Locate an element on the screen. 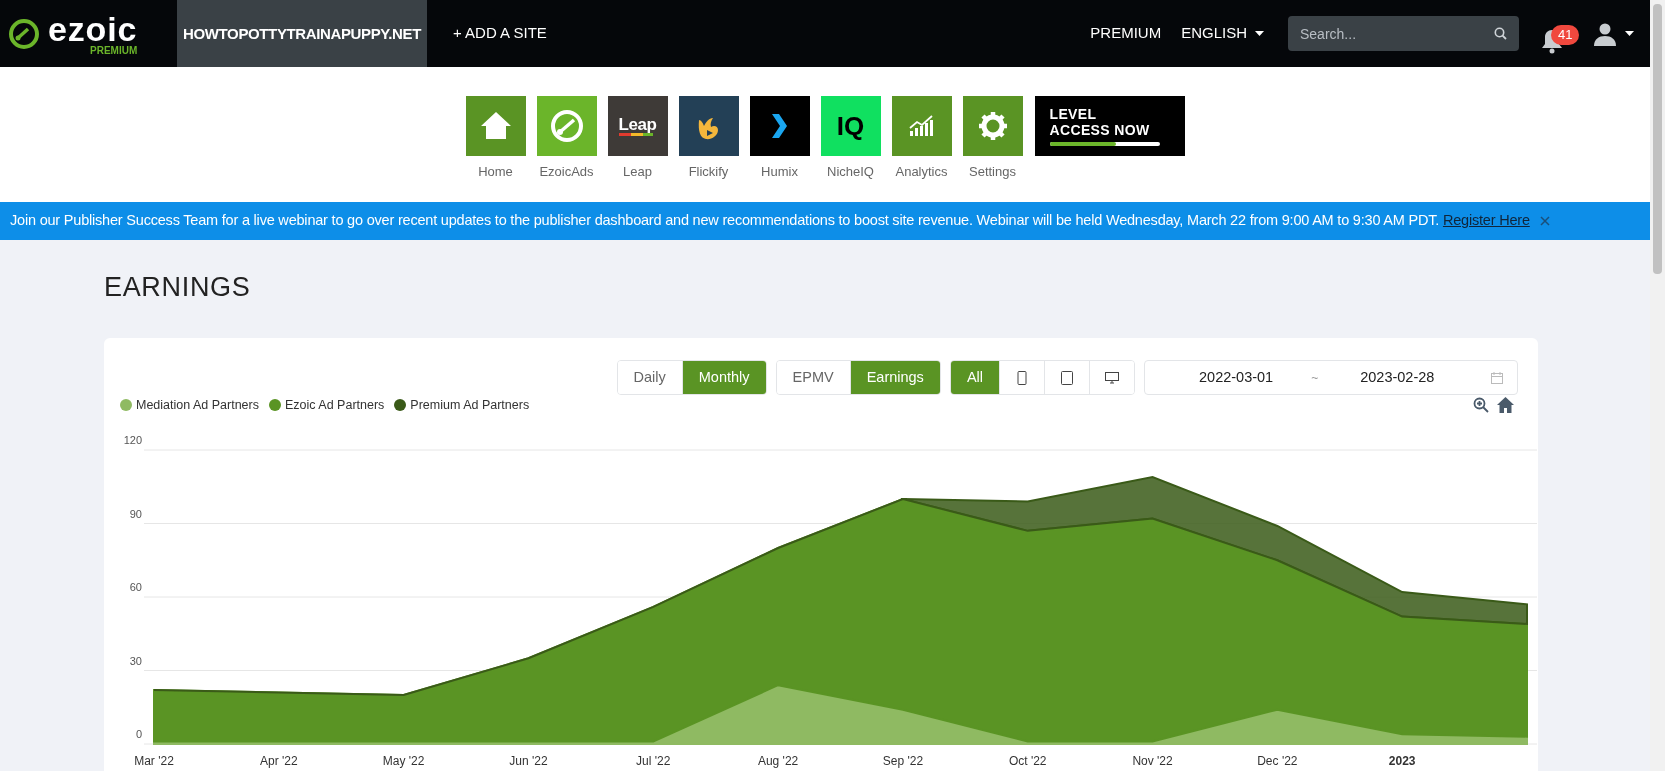 The width and height of the screenshot is (1665, 771). x-axis-label: Jul '22 is located at coordinates (653, 761).